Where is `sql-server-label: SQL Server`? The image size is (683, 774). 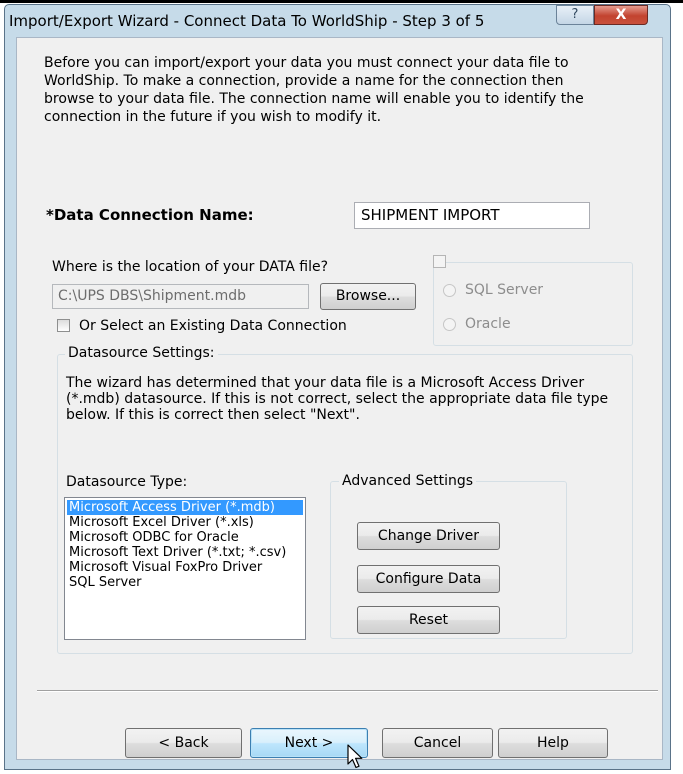 sql-server-label: SQL Server is located at coordinates (504, 290).